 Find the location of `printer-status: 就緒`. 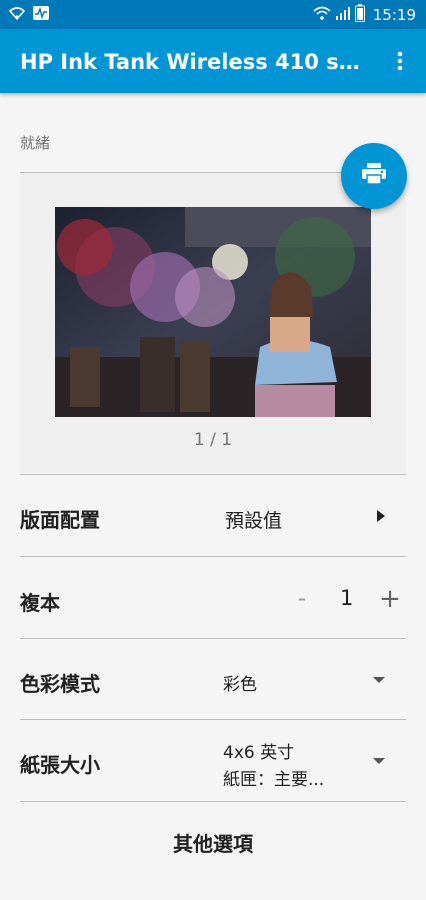

printer-status: 就緒 is located at coordinates (35, 143).